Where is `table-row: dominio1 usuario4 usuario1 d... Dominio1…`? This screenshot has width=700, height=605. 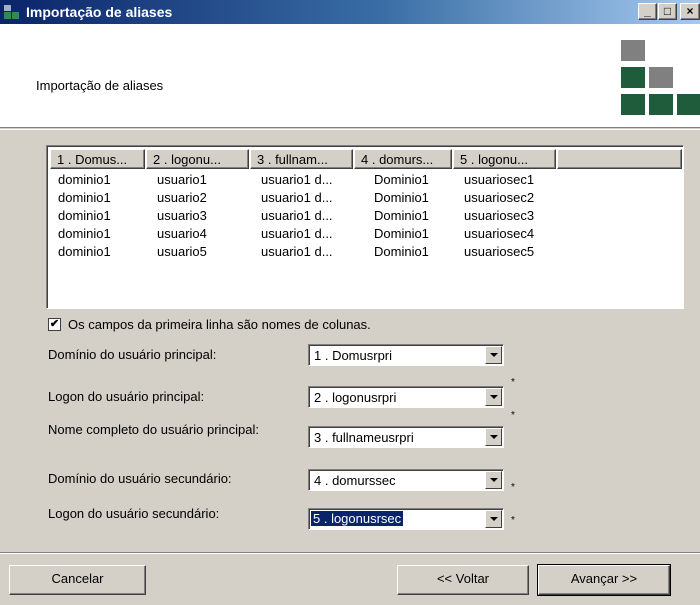 table-row: dominio1 usuario4 usuario1 d... Dominio1… is located at coordinates (366, 235).